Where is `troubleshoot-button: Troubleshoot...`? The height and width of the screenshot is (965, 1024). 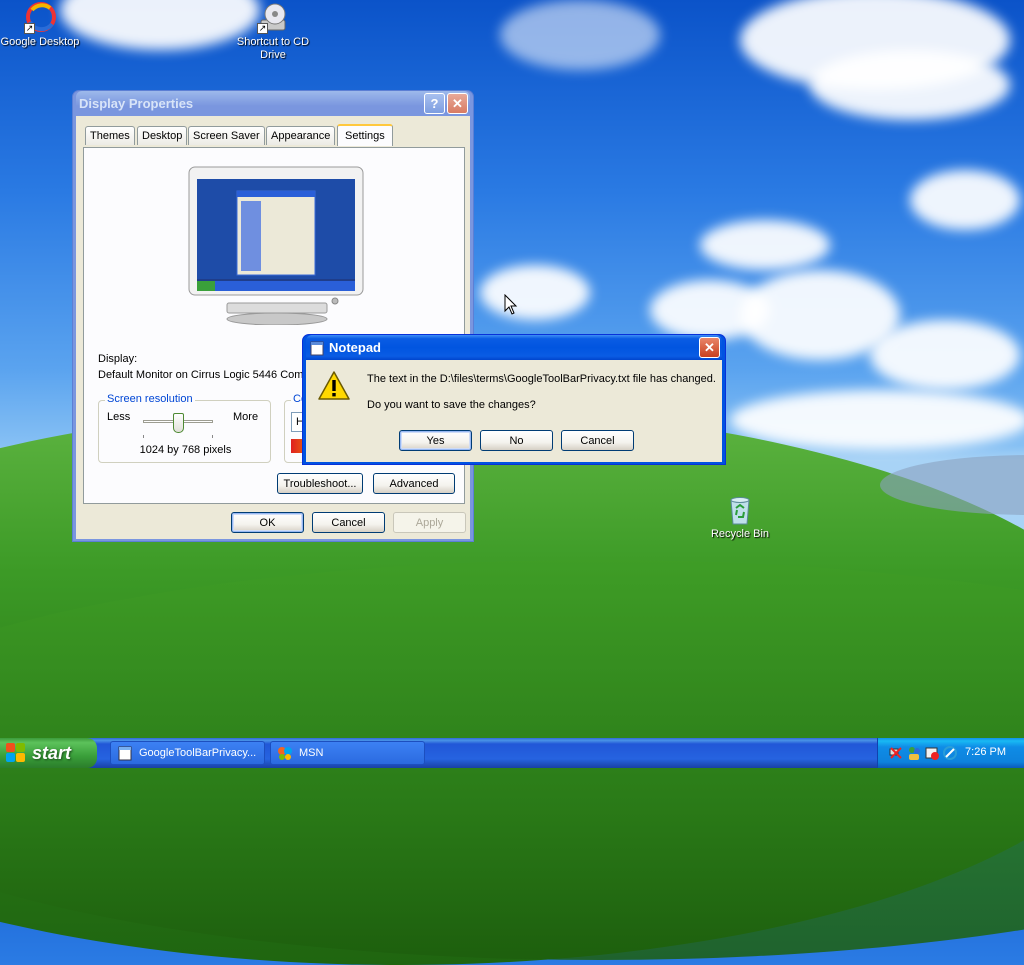
troubleshoot-button: Troubleshoot... is located at coordinates (320, 483).